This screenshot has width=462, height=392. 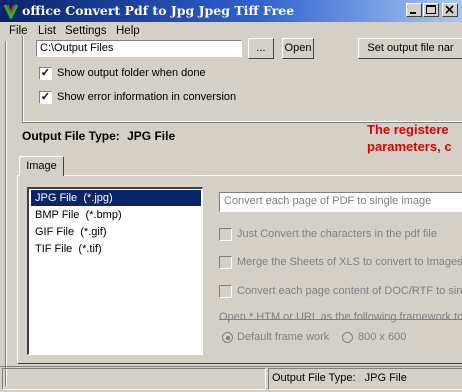 I want to click on registration-notice: The registere parameters, c, so click(x=414, y=138).